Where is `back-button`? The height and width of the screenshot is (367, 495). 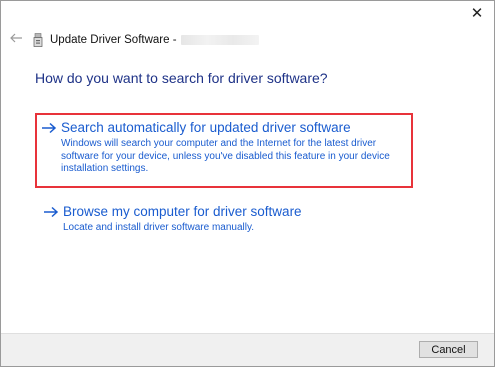
back-button is located at coordinates (16, 38).